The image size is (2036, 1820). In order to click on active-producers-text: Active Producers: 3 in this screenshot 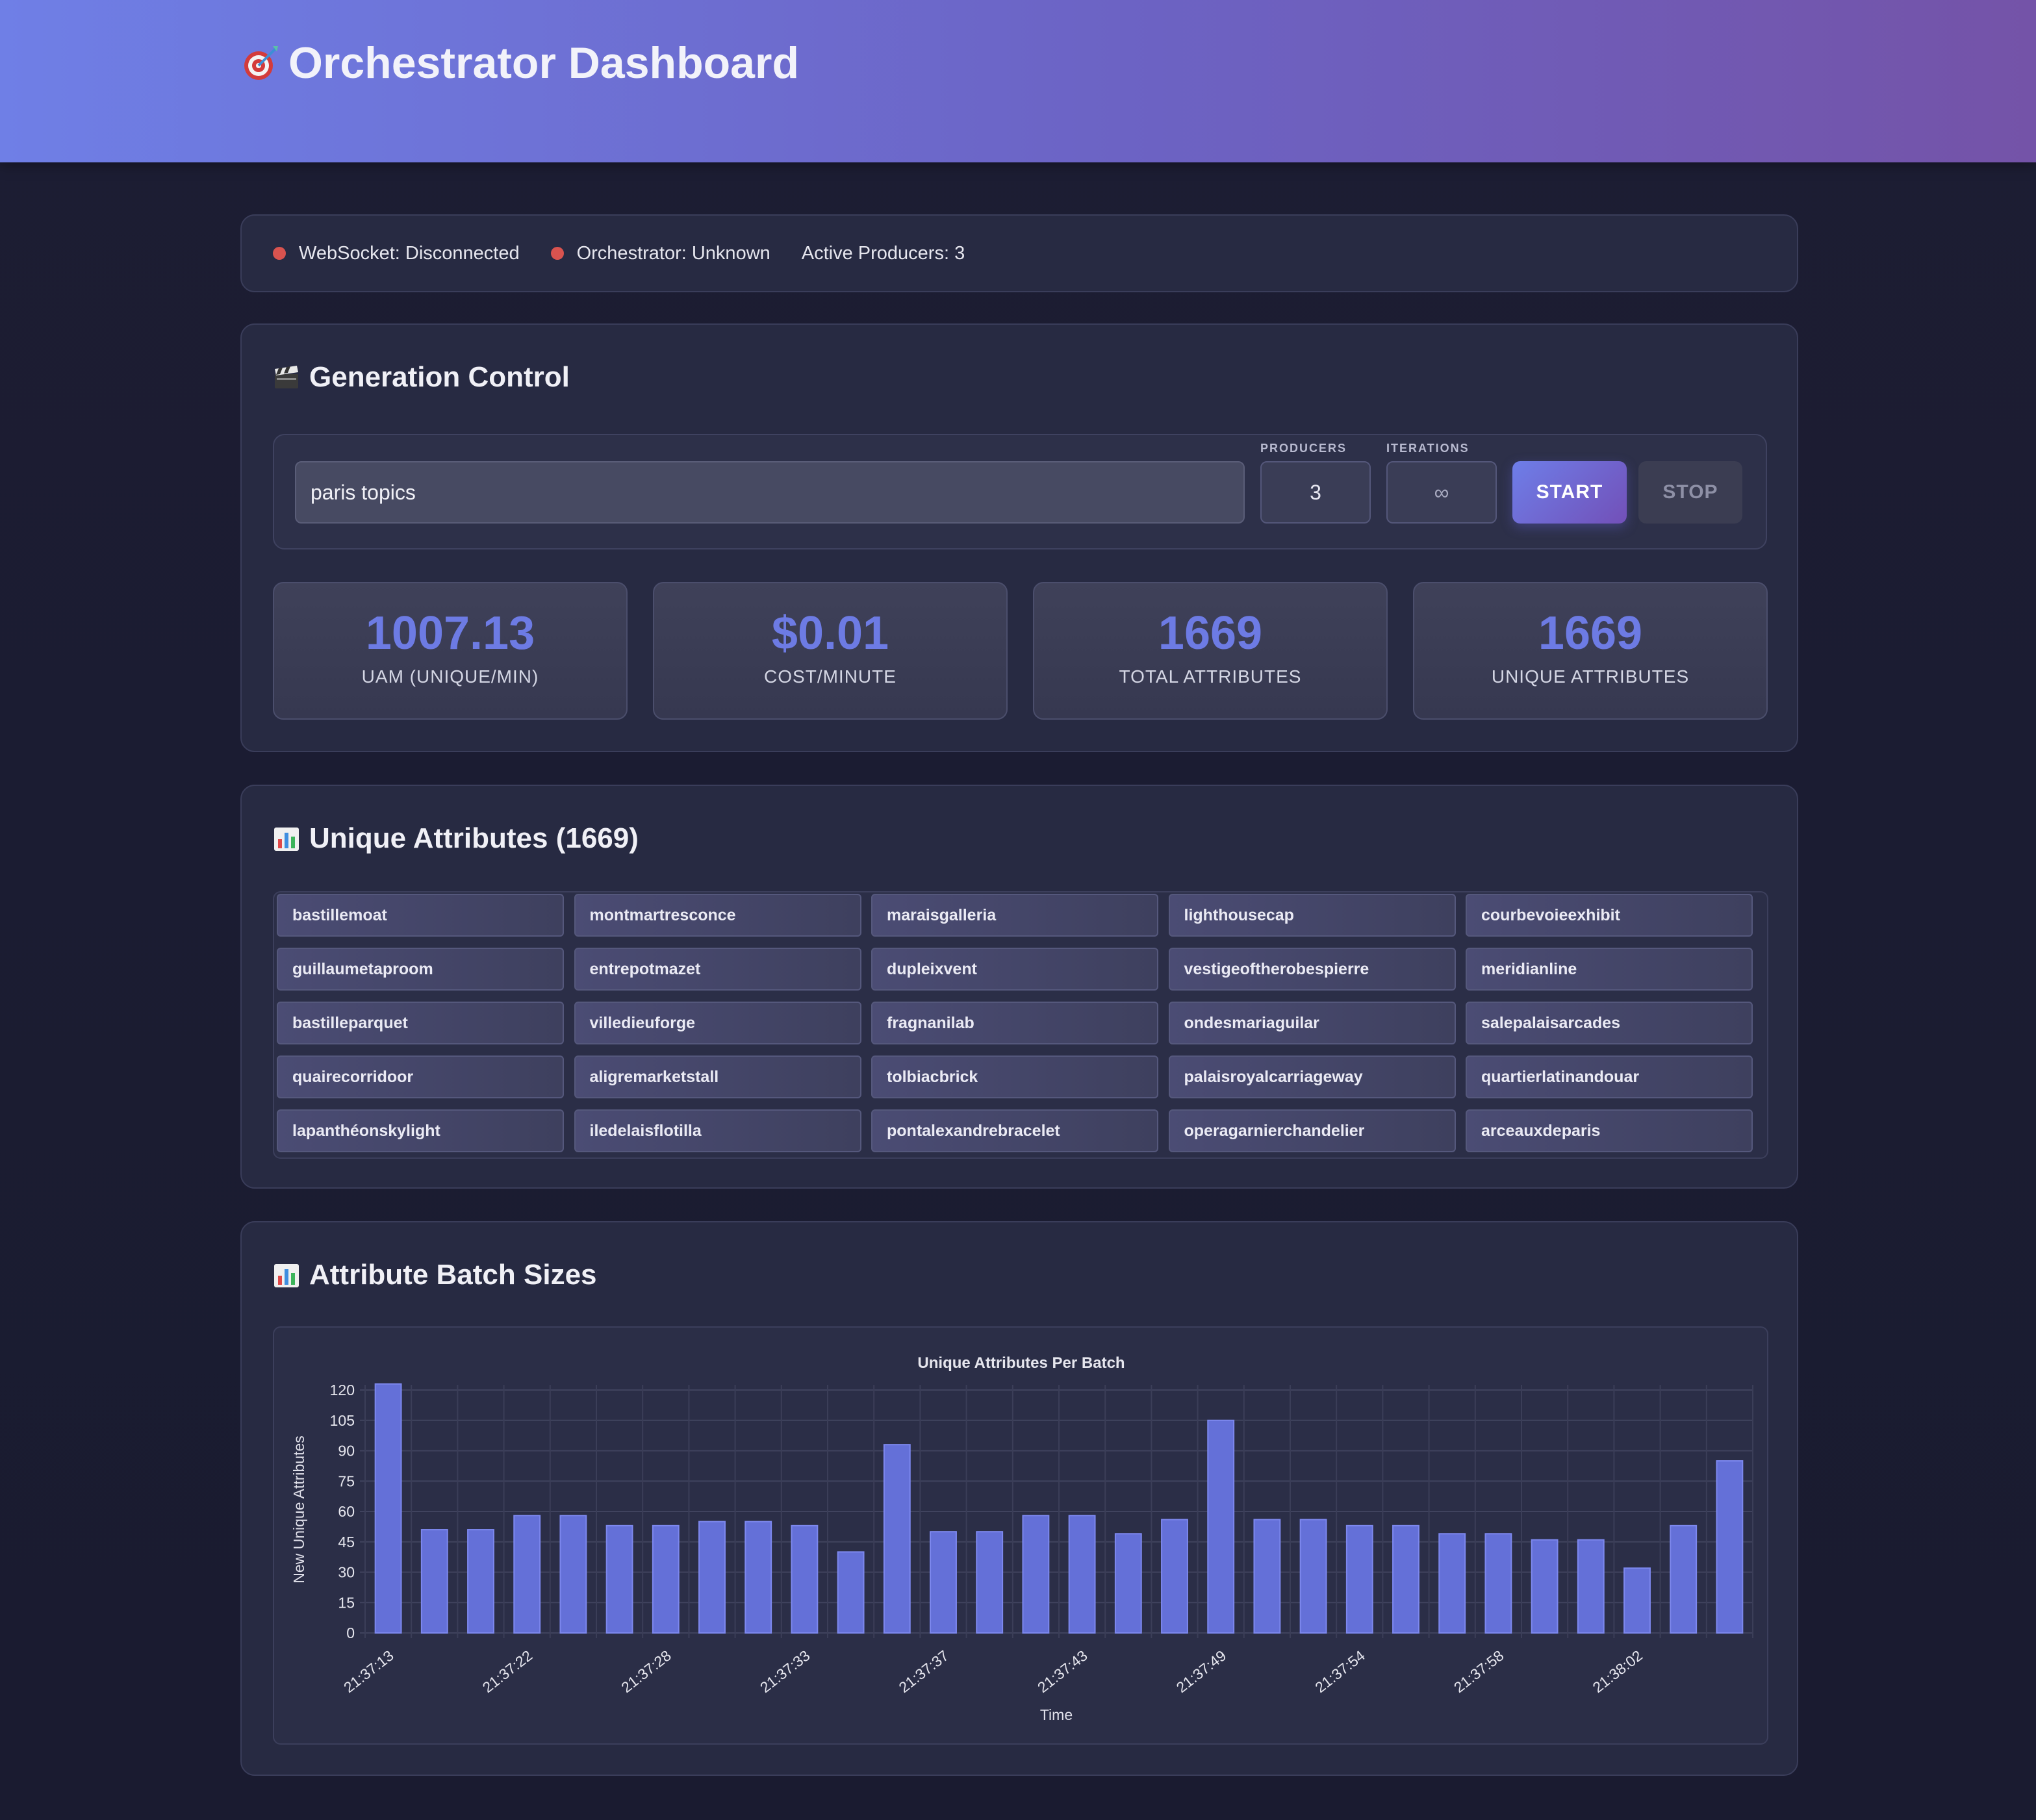, I will do `click(883, 253)`.